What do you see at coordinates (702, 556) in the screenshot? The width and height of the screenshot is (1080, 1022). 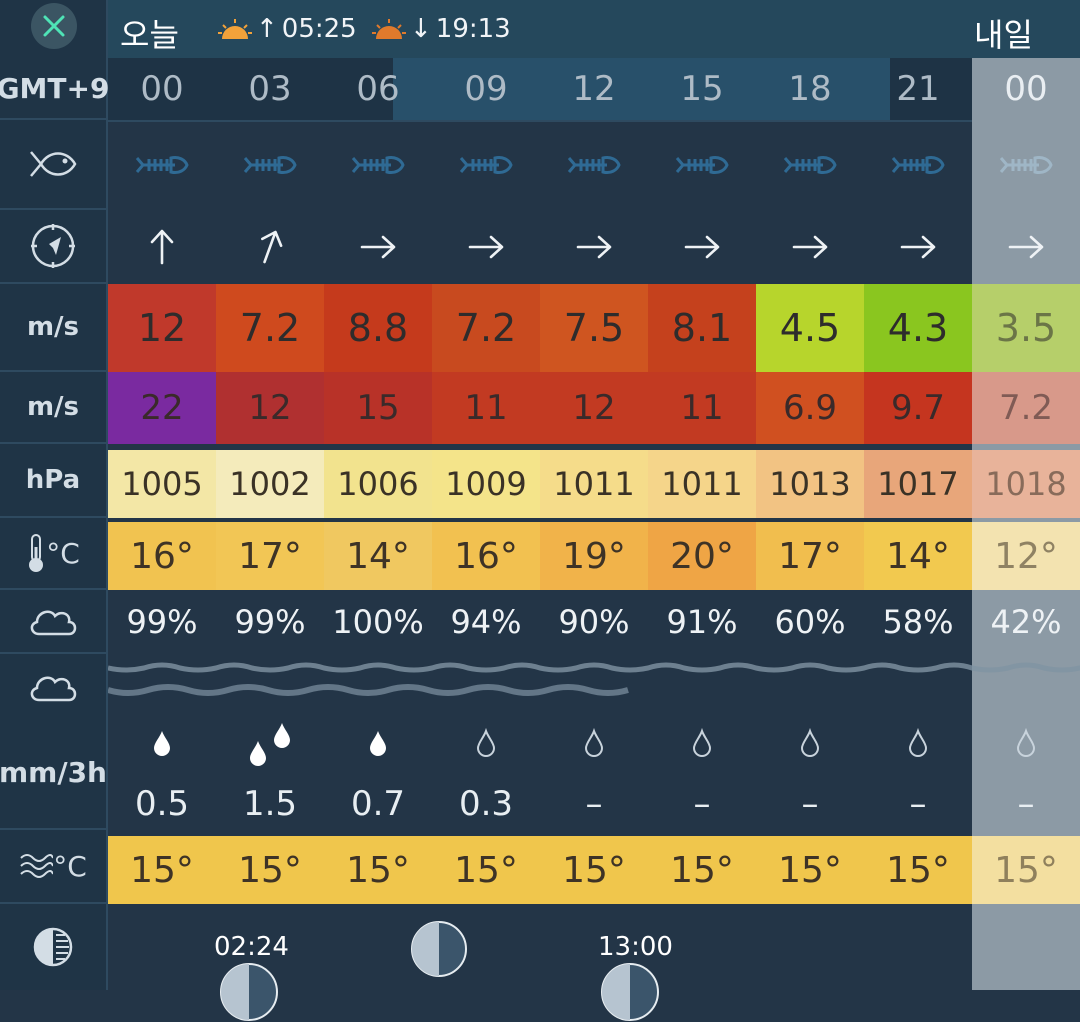 I see `temperature-cell-value: 20°` at bounding box center [702, 556].